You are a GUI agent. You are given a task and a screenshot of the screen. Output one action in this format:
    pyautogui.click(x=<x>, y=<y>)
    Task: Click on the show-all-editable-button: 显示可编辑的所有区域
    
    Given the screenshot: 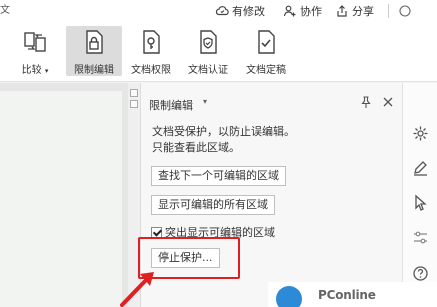 What is the action you would take?
    pyautogui.click(x=213, y=205)
    